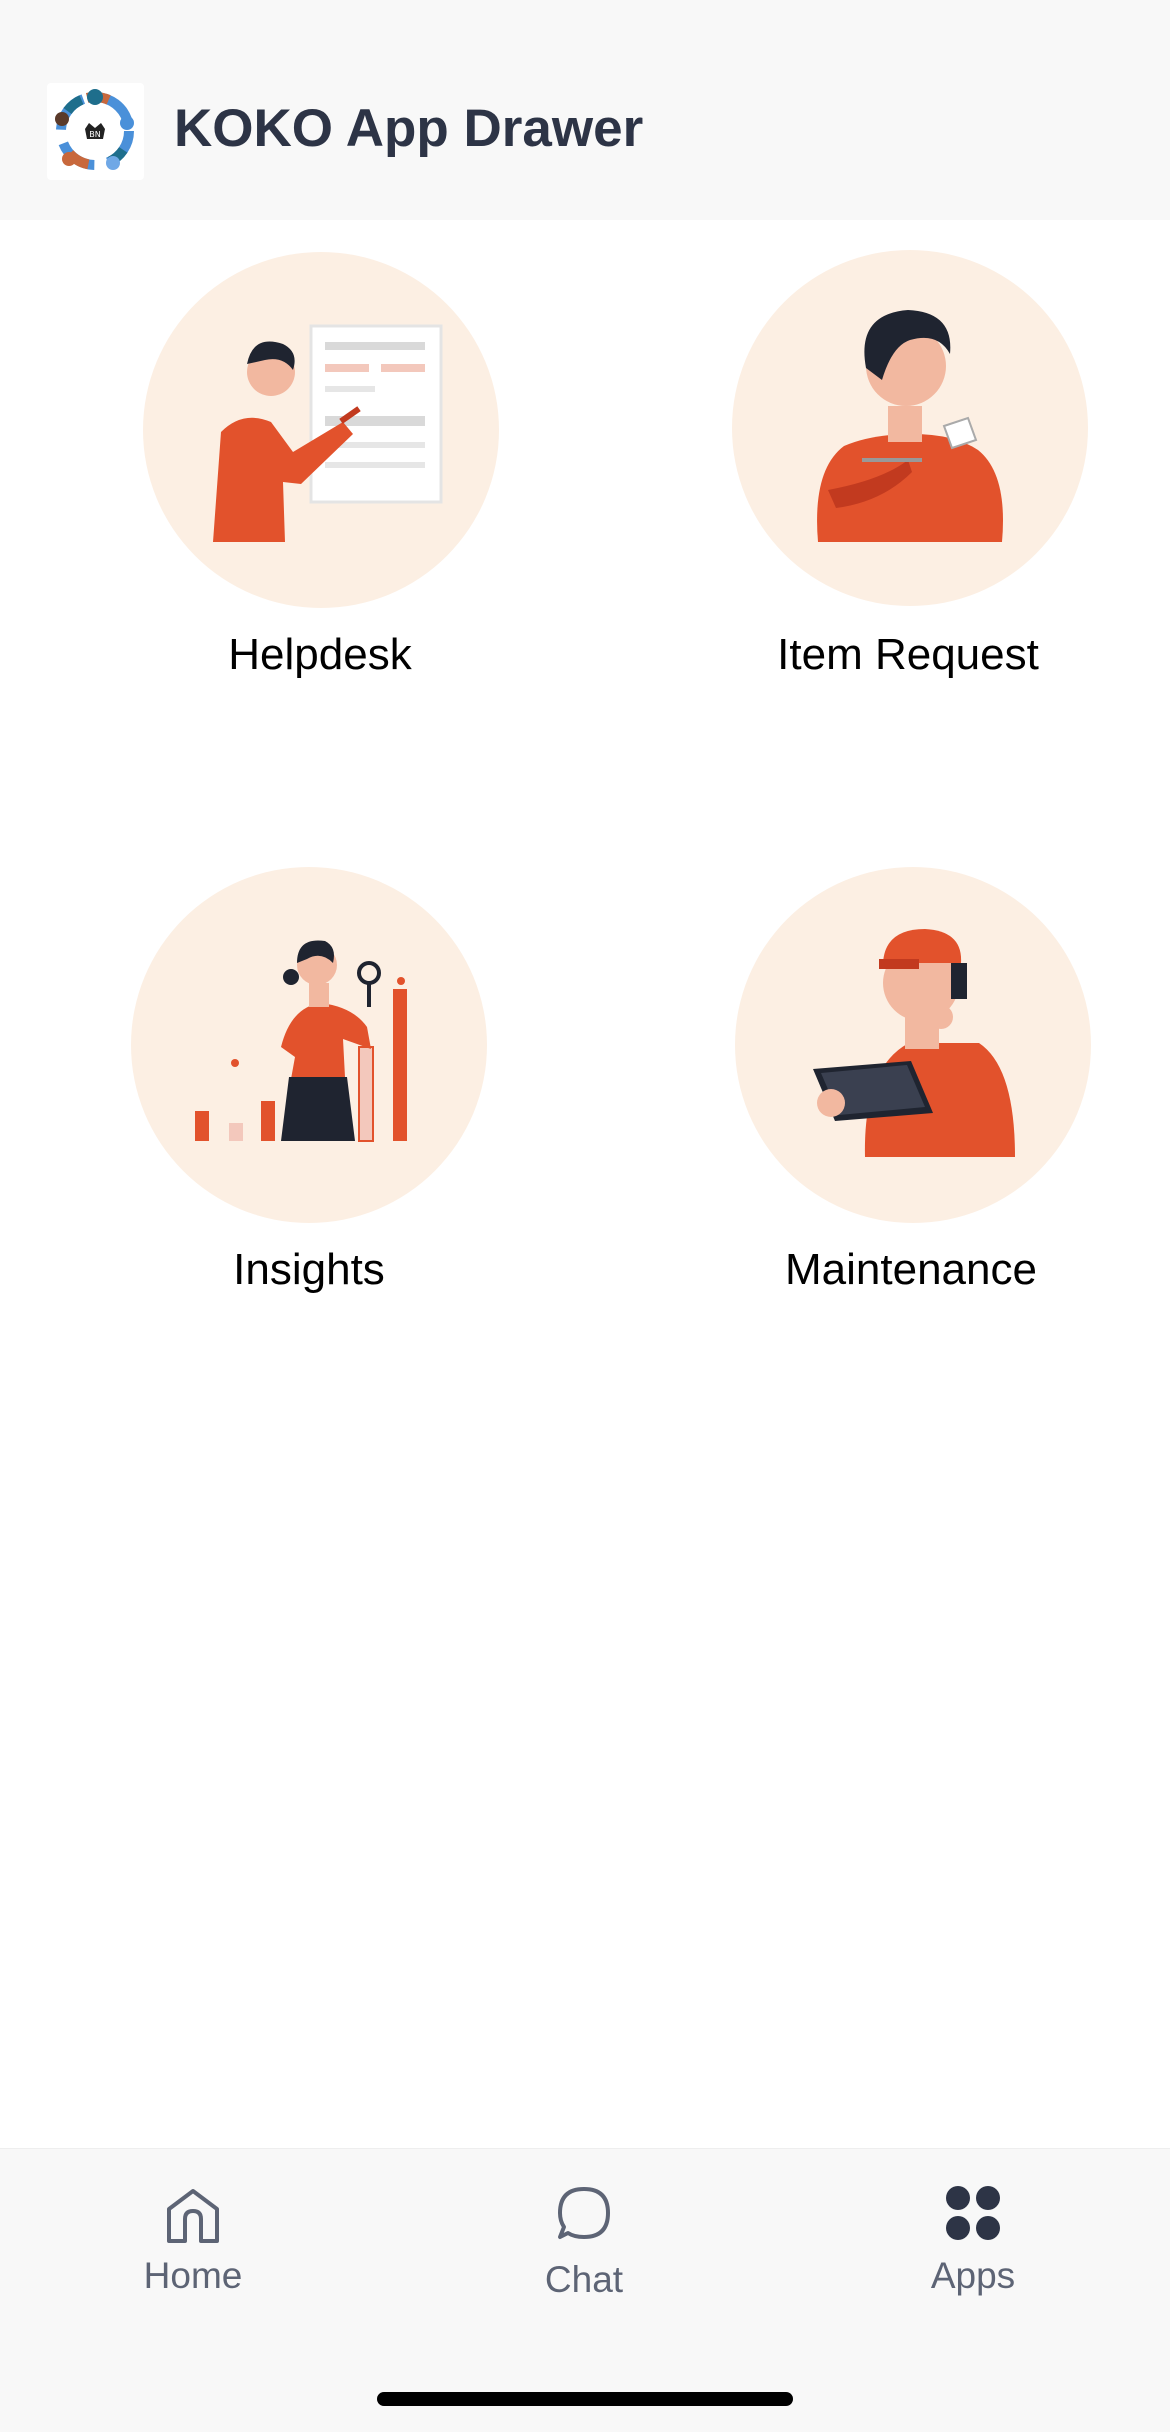  What do you see at coordinates (320, 654) in the screenshot?
I see `app-label: Helpdesk` at bounding box center [320, 654].